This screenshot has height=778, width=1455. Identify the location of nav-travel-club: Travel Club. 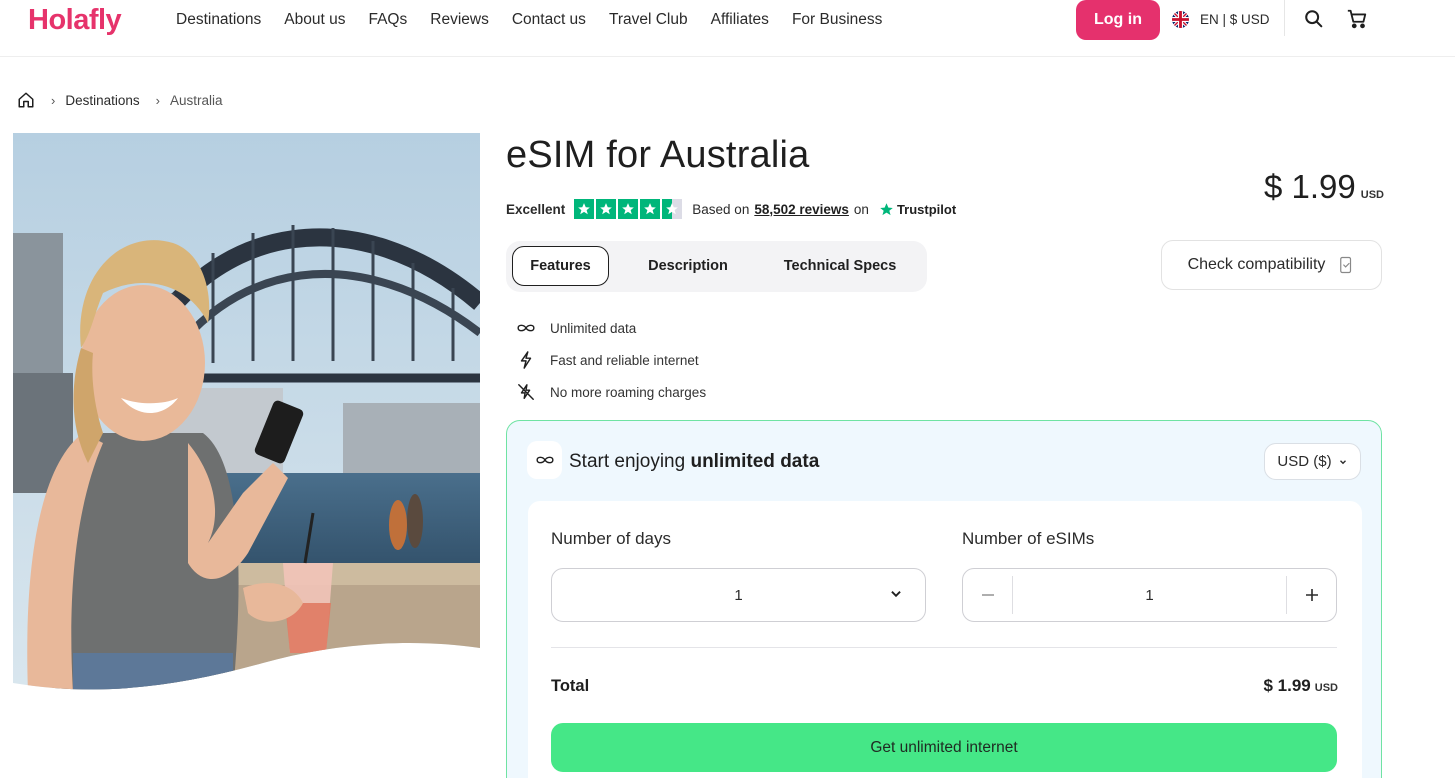
(648, 20).